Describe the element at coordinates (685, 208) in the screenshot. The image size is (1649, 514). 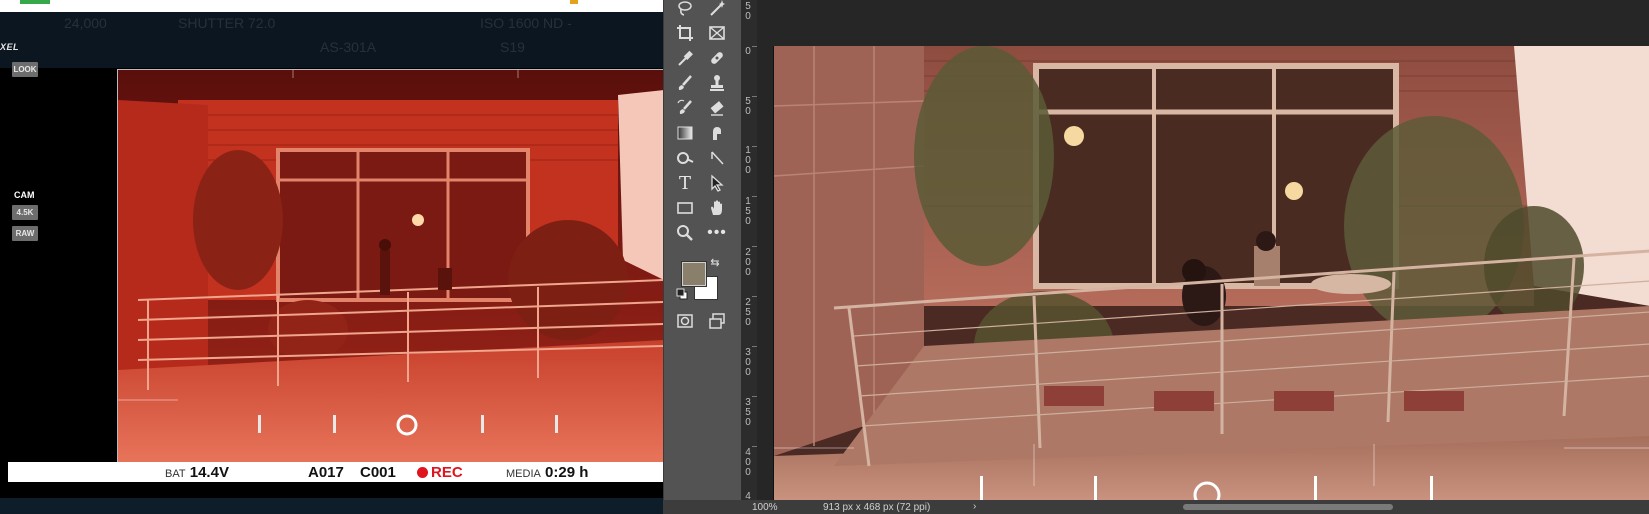
I see `rectangle-icon` at that location.